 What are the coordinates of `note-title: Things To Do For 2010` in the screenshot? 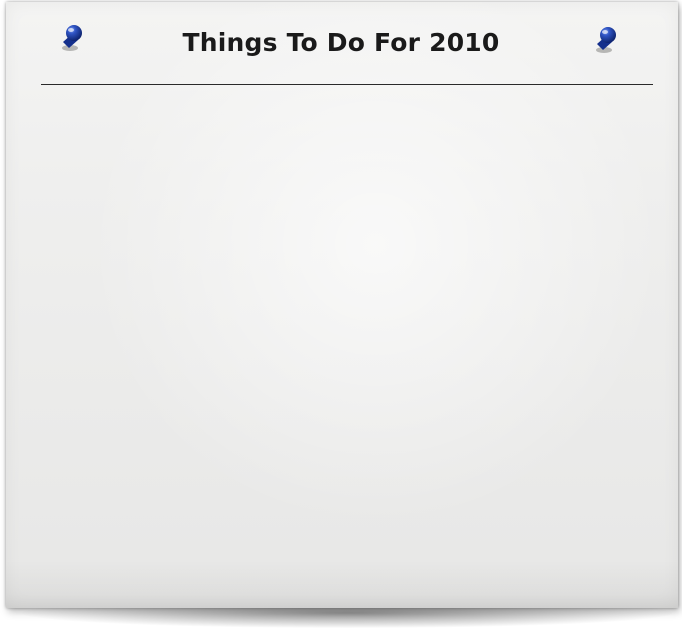 It's located at (341, 42).